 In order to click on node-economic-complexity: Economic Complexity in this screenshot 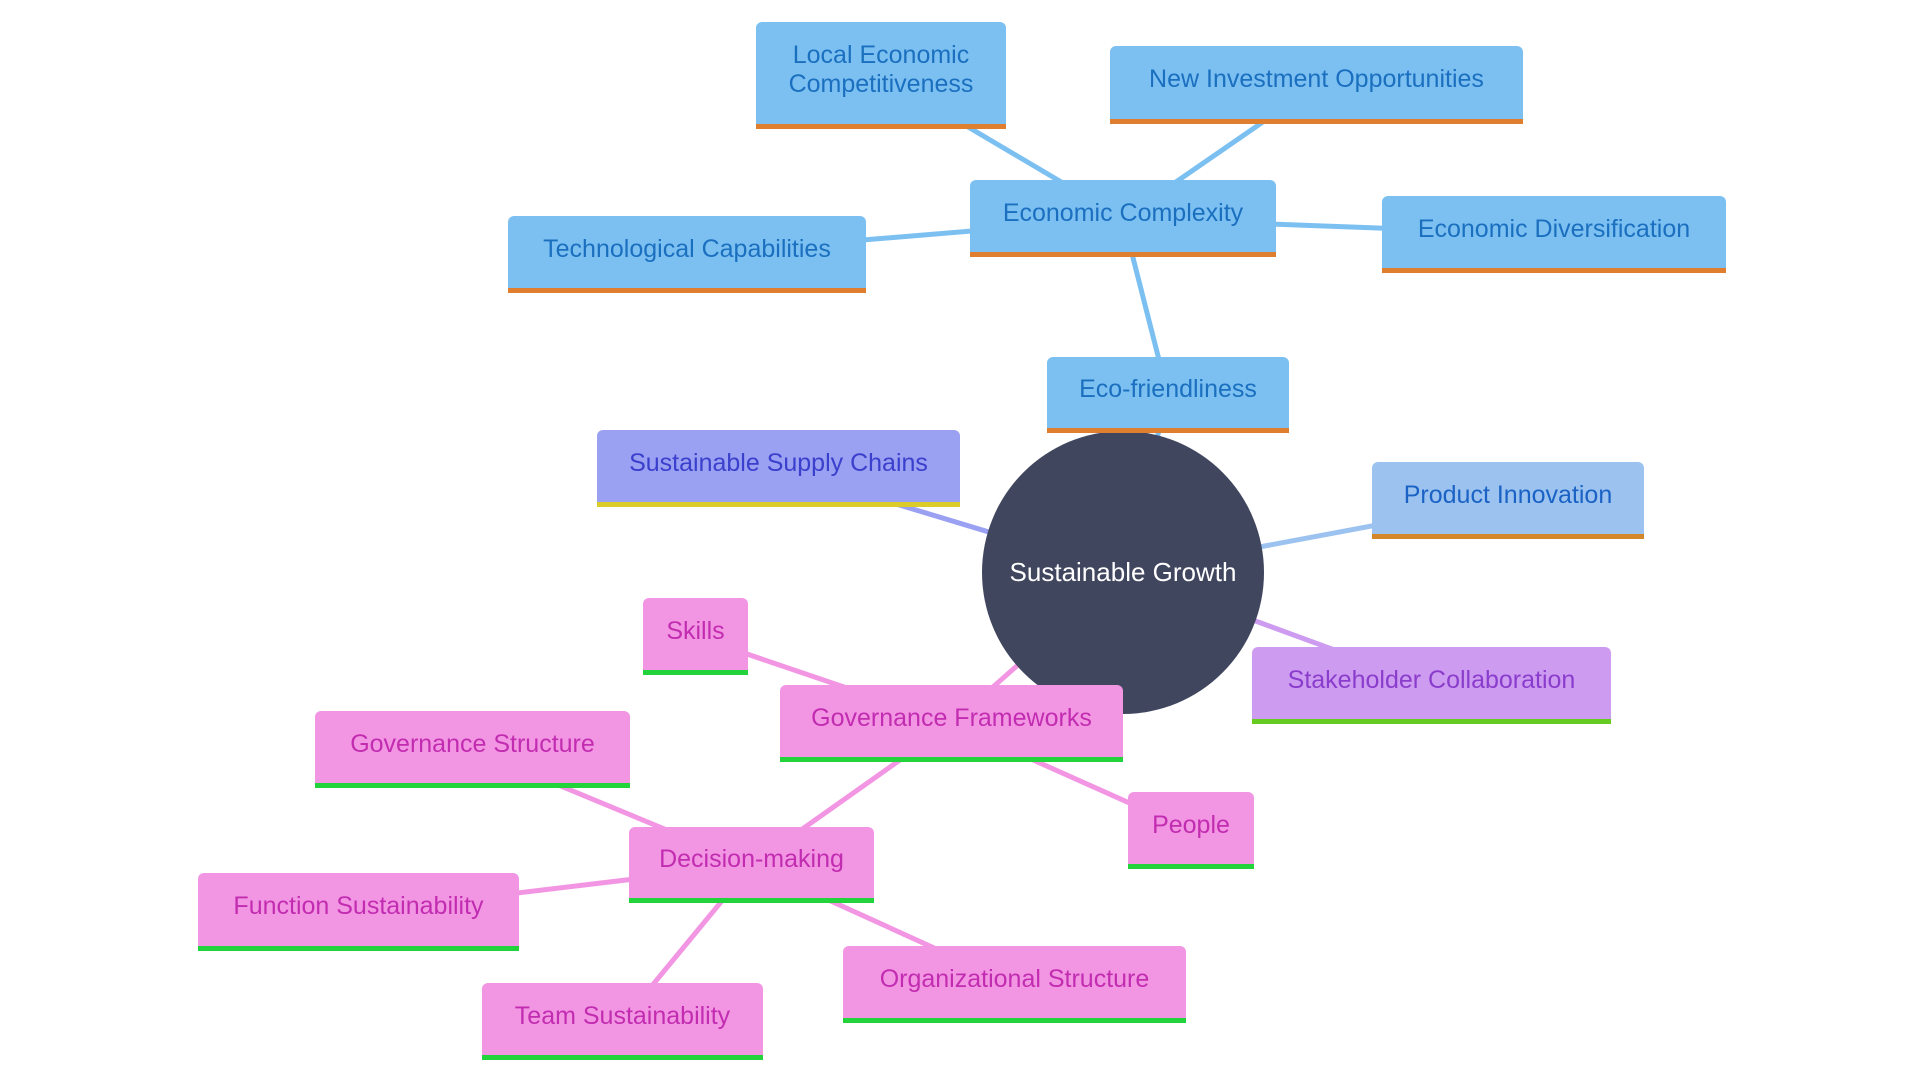, I will do `click(1123, 218)`.